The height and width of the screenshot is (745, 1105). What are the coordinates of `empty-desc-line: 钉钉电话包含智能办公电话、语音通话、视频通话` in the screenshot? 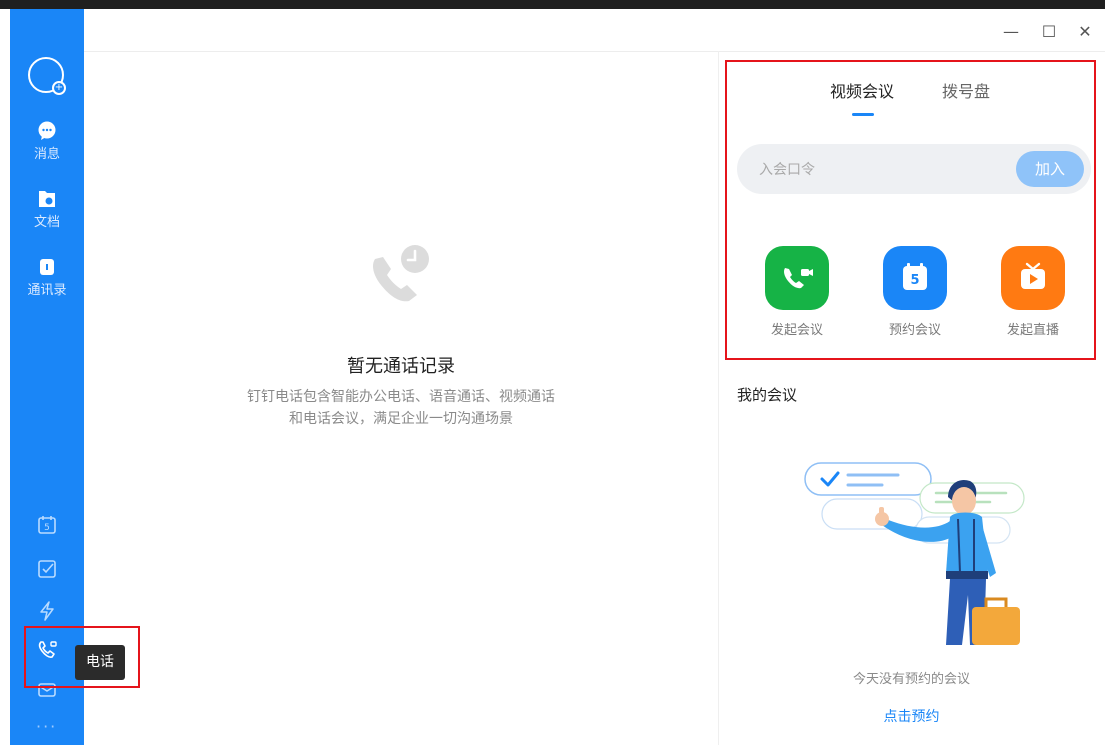 It's located at (401, 397).